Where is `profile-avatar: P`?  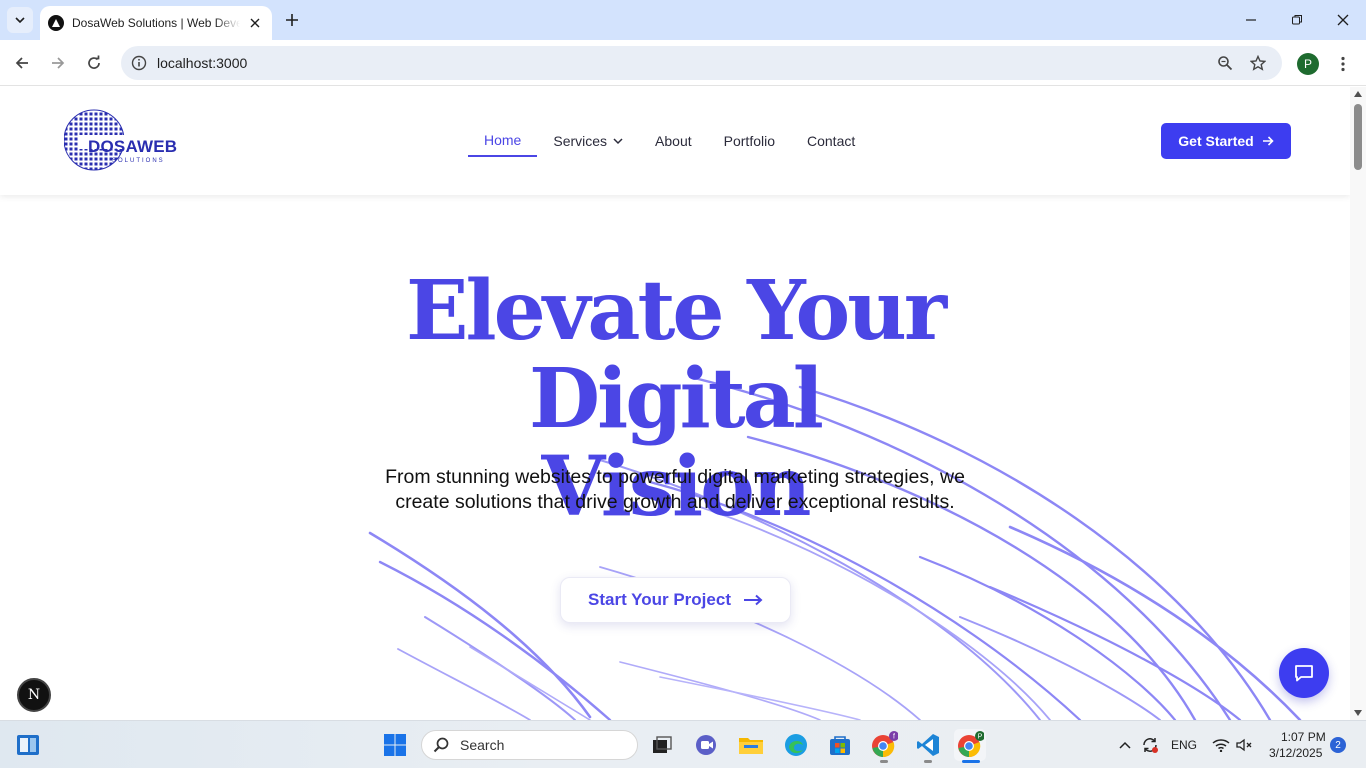 profile-avatar: P is located at coordinates (1308, 64).